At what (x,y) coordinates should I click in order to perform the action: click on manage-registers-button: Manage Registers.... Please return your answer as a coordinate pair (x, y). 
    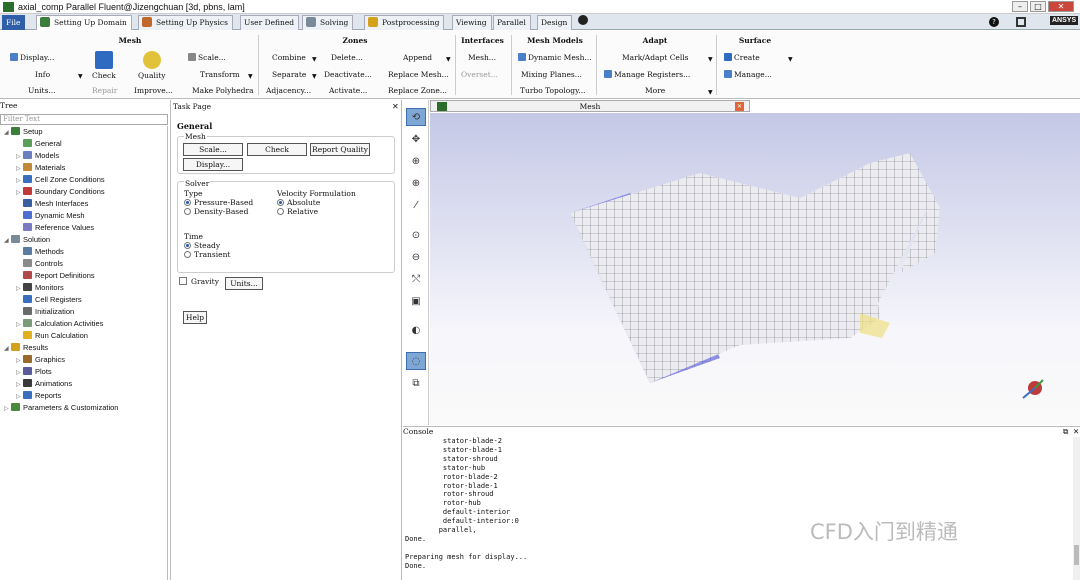
    Looking at the image, I should click on (647, 74).